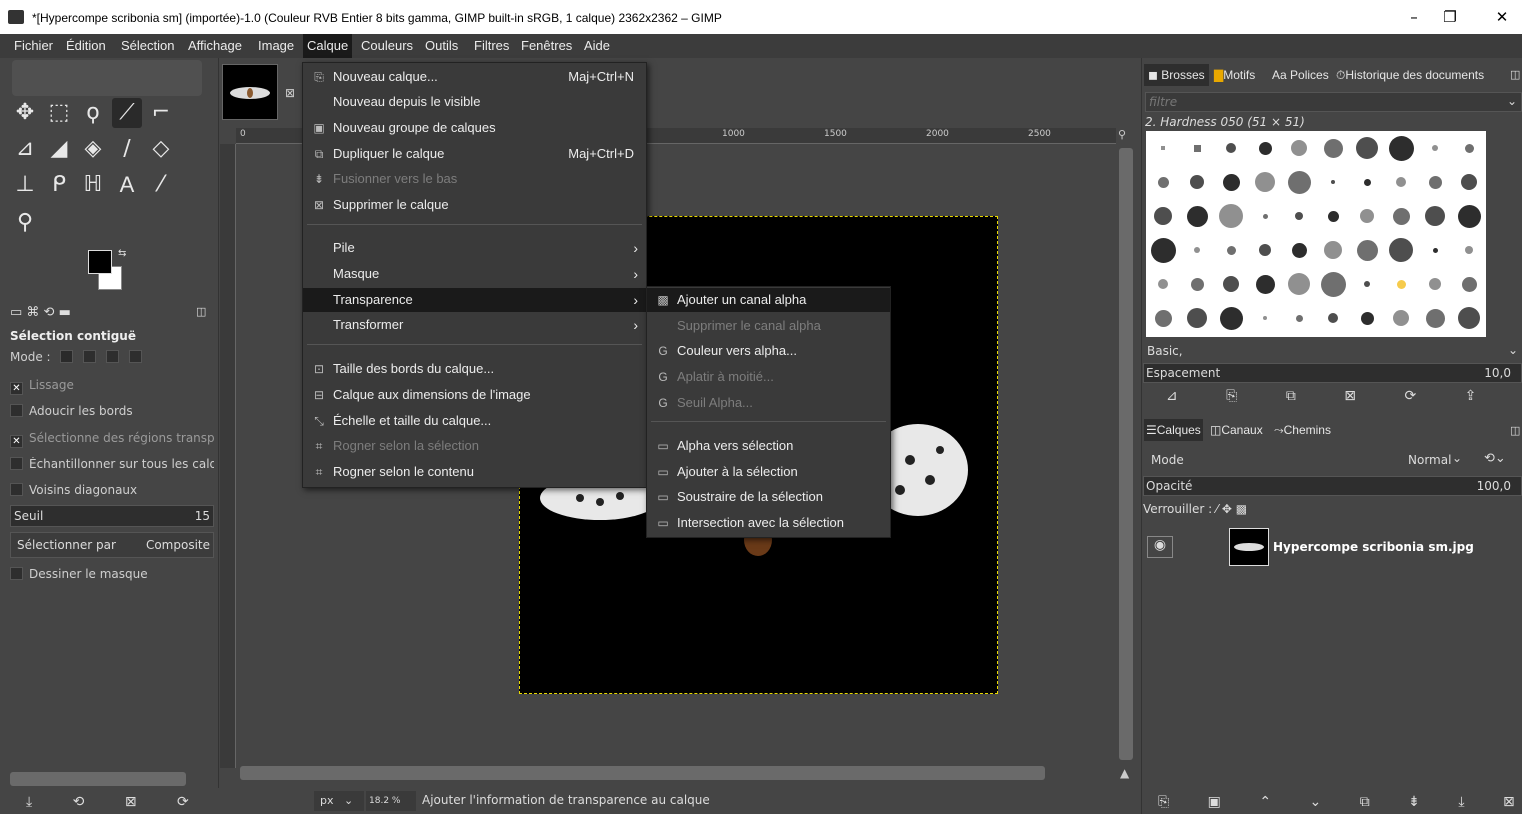  I want to click on menu-edition: Édition, so click(86, 46).